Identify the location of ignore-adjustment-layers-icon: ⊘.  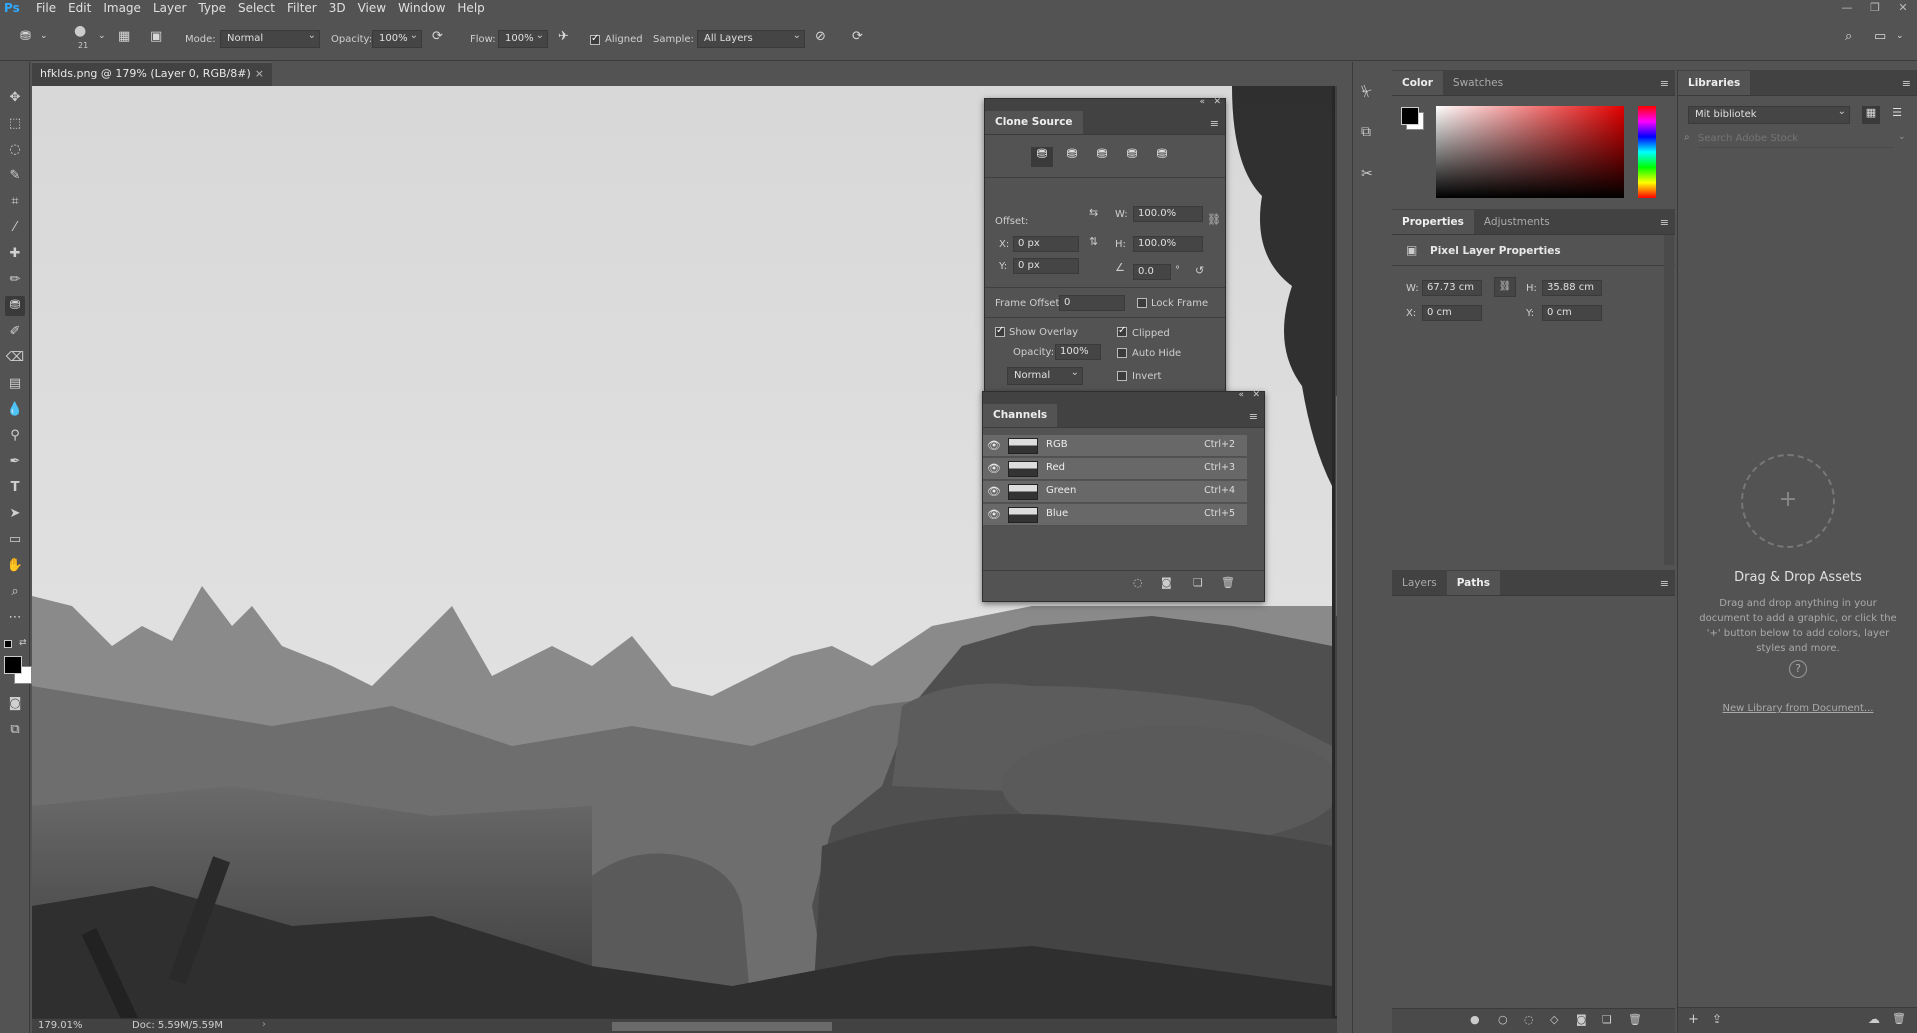
(820, 36).